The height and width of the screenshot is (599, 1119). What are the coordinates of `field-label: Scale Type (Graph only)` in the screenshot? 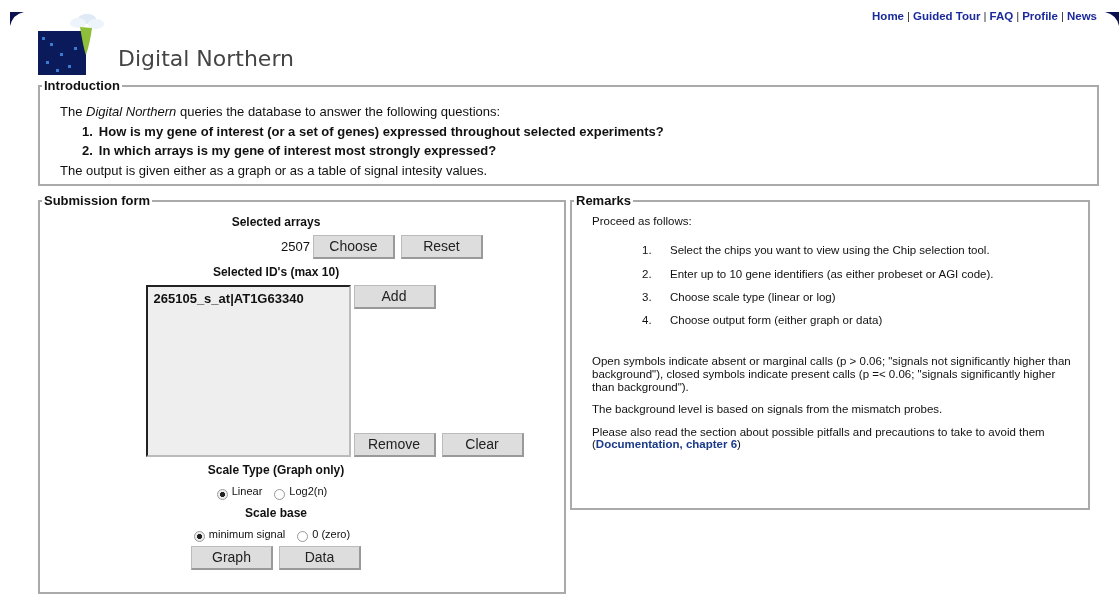 It's located at (276, 470).